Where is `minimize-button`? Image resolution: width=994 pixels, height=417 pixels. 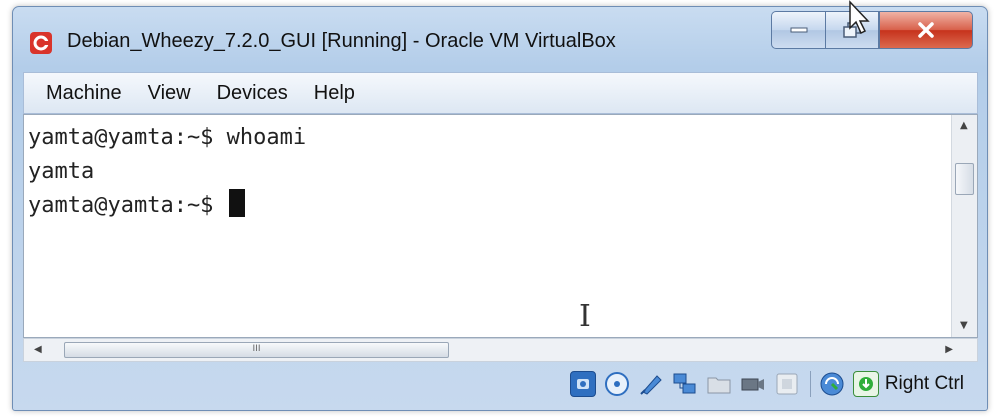 minimize-button is located at coordinates (798, 30).